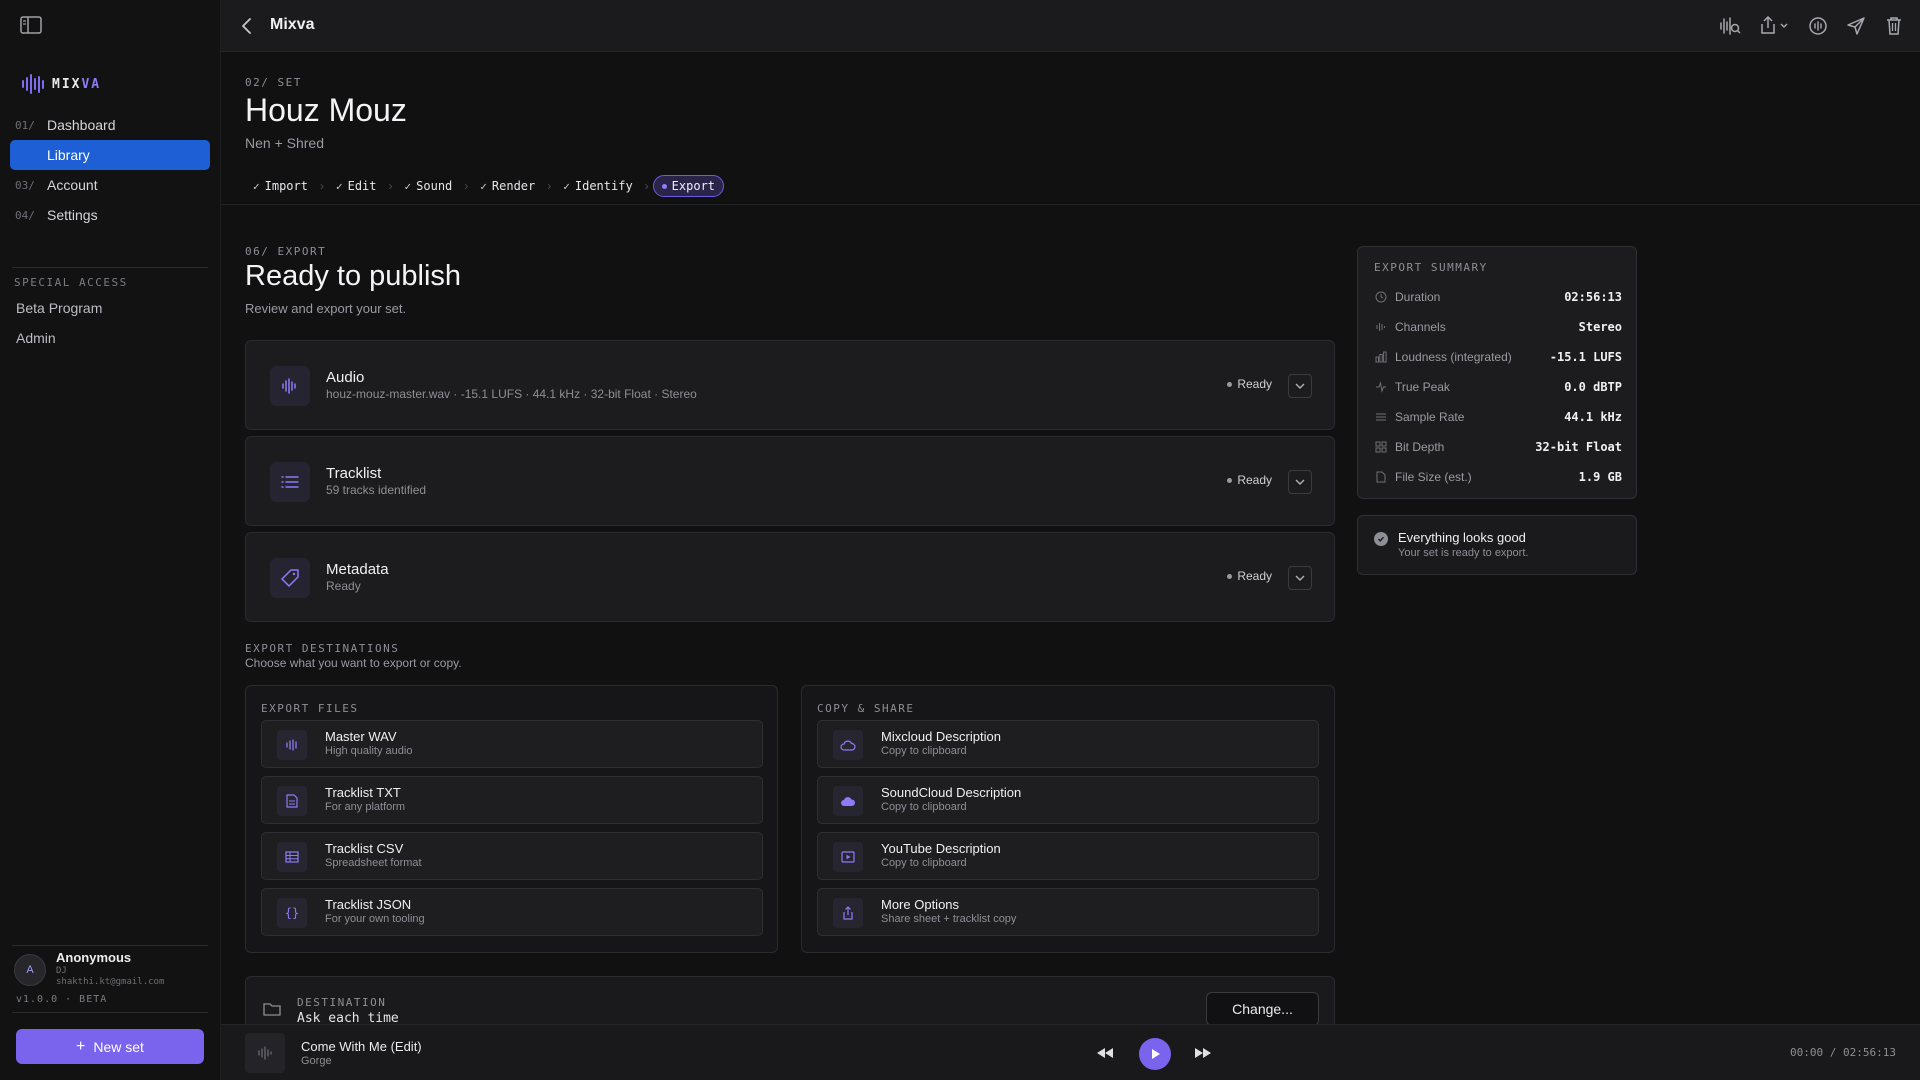 The width and height of the screenshot is (1920, 1080). I want to click on step-label: Identify, so click(603, 186).